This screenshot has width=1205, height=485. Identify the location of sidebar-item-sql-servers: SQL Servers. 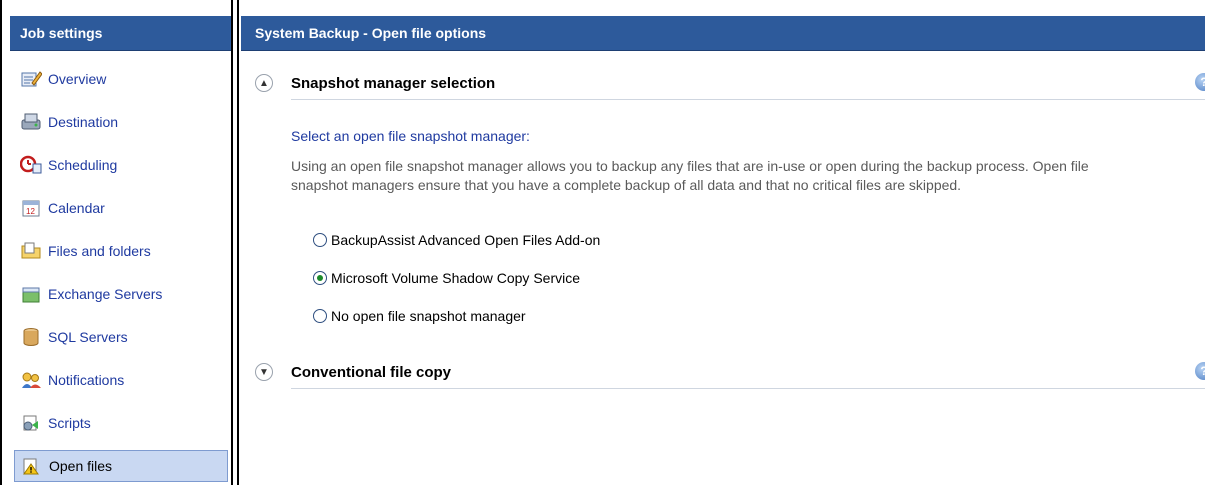
(120, 337).